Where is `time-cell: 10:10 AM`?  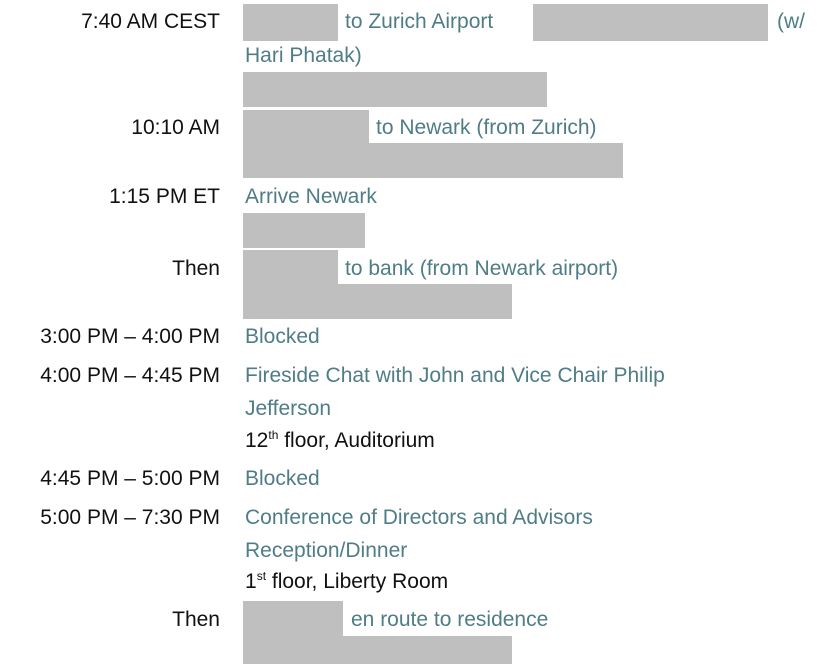 time-cell: 10:10 AM is located at coordinates (175, 127).